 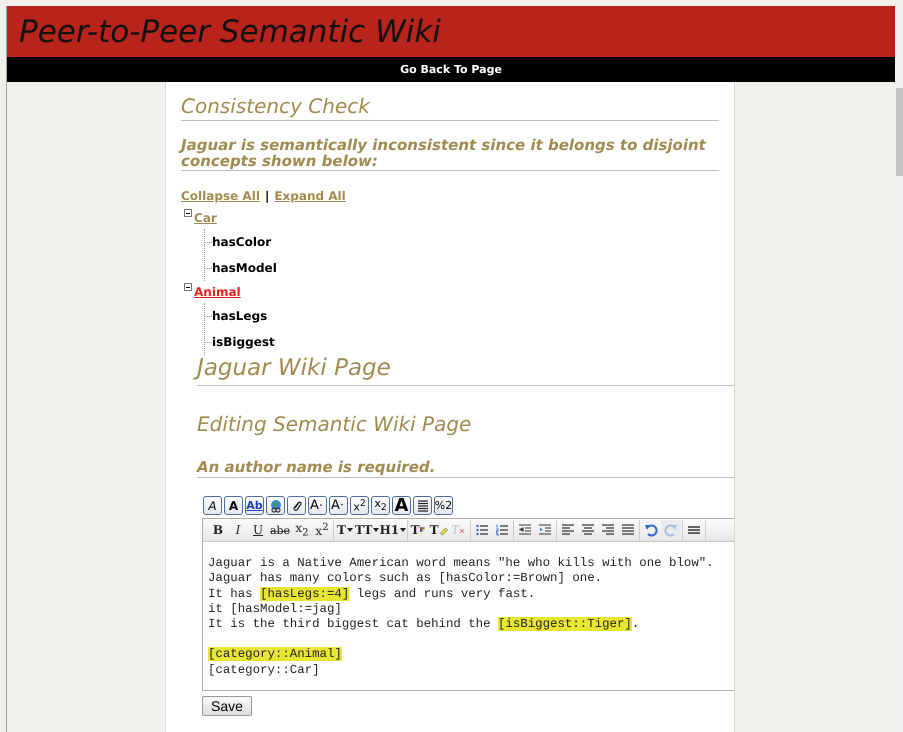 What do you see at coordinates (275, 610) in the screenshot?
I see `text-line: it [hasModel:=jag]` at bounding box center [275, 610].